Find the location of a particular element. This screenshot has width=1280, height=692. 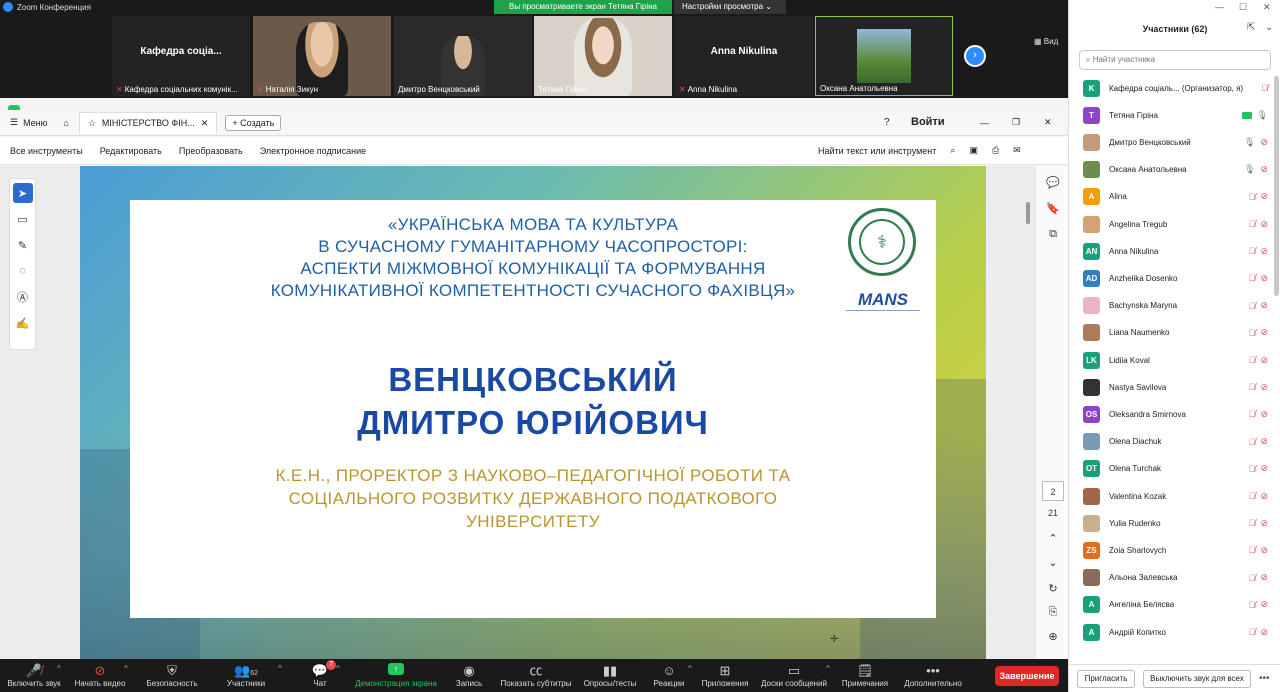

end-meeting-button: Завершение is located at coordinates (1027, 676).